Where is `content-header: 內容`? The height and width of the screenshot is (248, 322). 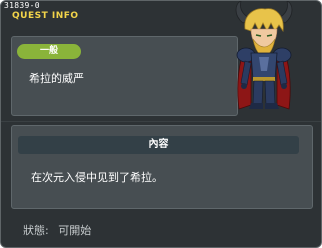 content-header: 內容 is located at coordinates (158, 145).